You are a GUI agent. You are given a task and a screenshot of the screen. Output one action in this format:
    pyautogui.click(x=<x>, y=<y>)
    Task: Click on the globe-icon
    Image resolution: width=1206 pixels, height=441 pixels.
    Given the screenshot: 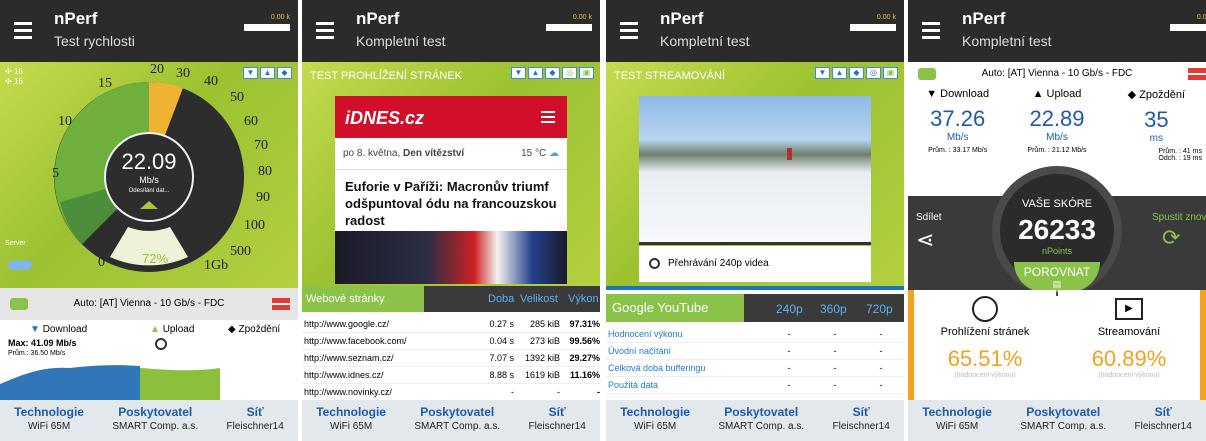 What is the action you would take?
    pyautogui.click(x=985, y=309)
    